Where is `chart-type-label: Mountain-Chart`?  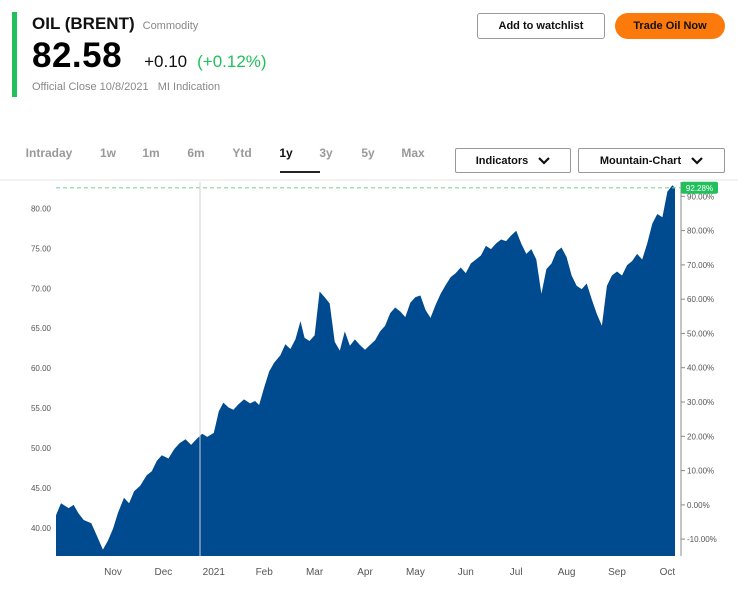 chart-type-label: Mountain-Chart is located at coordinates (640, 160).